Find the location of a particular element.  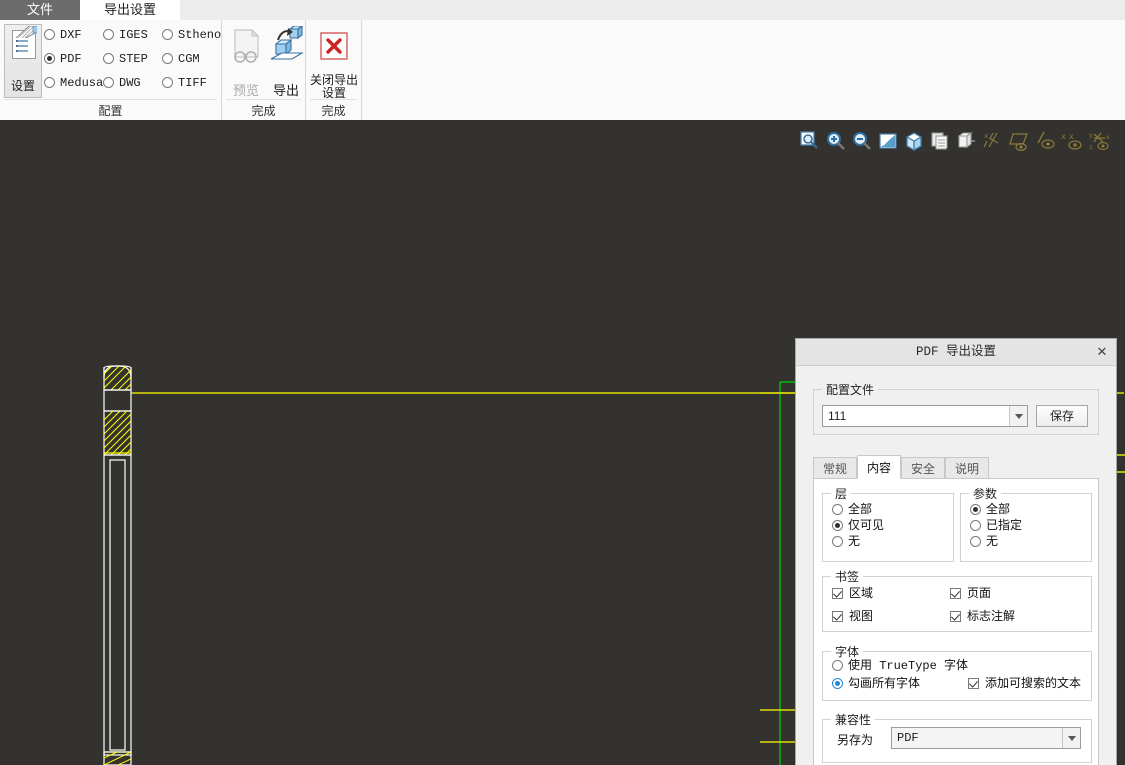

dialog-tab-security: 安全 is located at coordinates (923, 468).